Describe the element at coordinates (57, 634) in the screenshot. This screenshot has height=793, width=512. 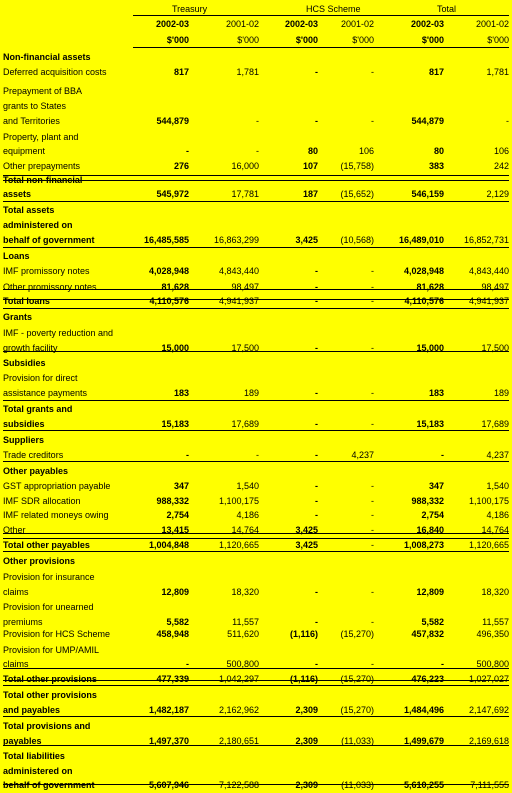
I see `row-label: Provision for HCS Scheme` at that location.